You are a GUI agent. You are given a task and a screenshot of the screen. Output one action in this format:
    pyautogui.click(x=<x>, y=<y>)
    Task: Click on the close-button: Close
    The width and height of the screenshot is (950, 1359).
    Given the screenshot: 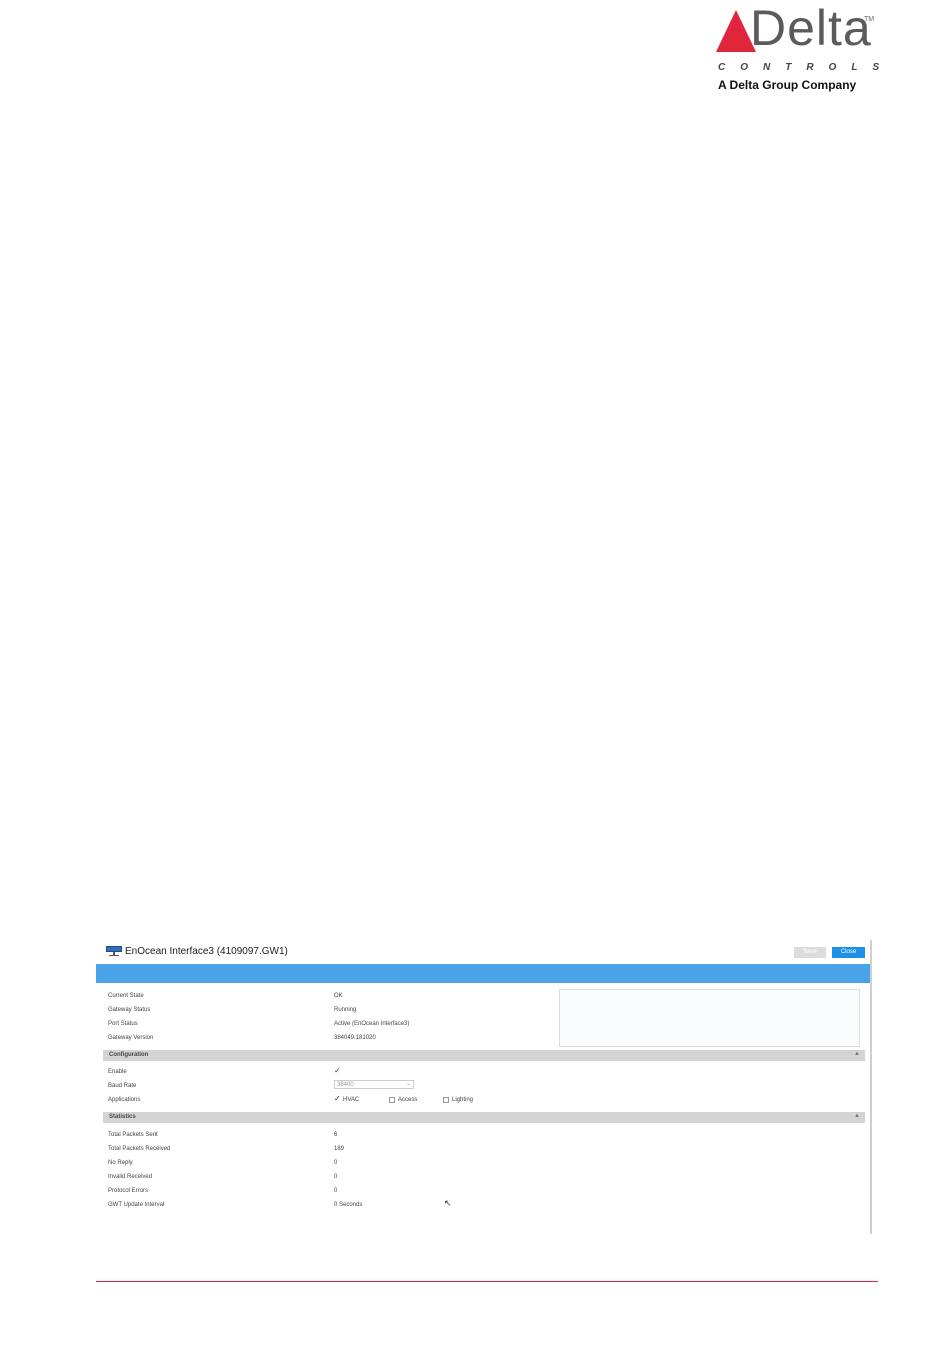 What is the action you would take?
    pyautogui.click(x=848, y=952)
    